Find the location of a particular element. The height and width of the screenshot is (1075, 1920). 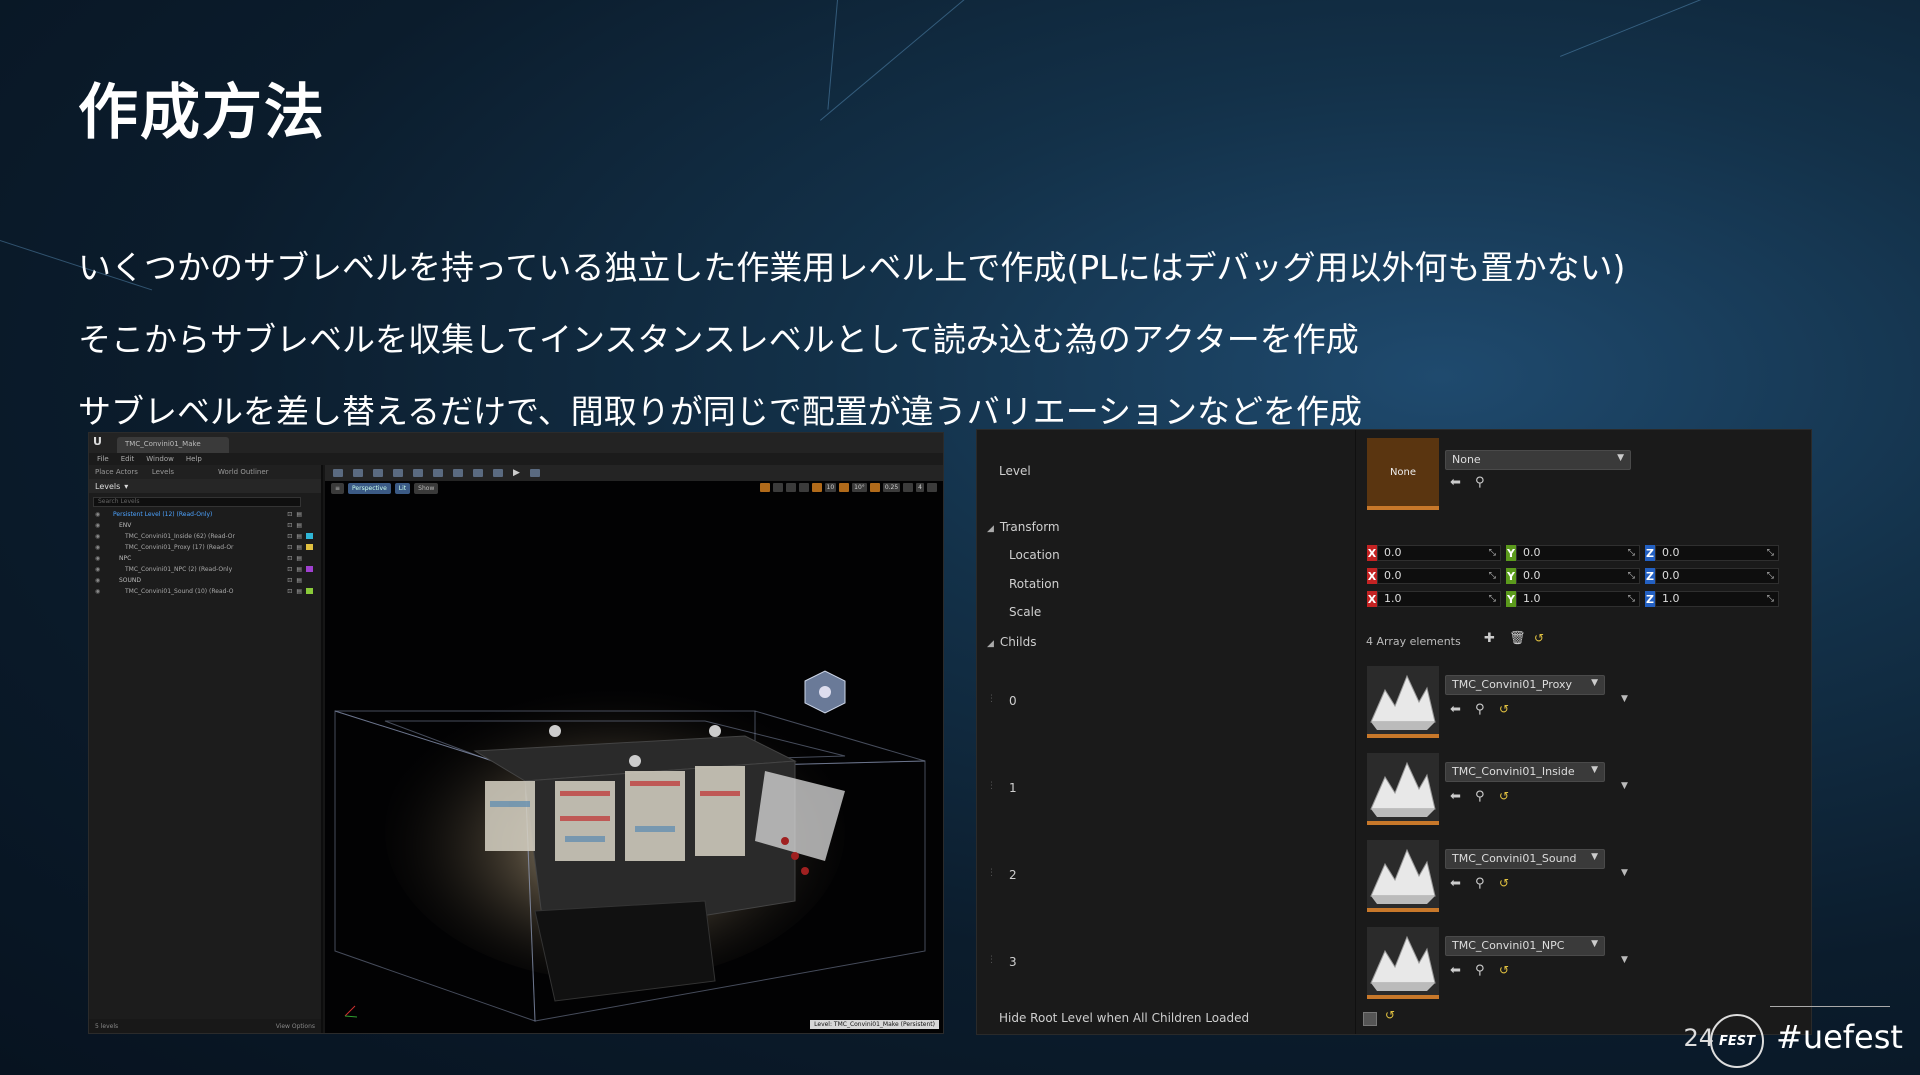

menu-edit: Edit is located at coordinates (128, 459).